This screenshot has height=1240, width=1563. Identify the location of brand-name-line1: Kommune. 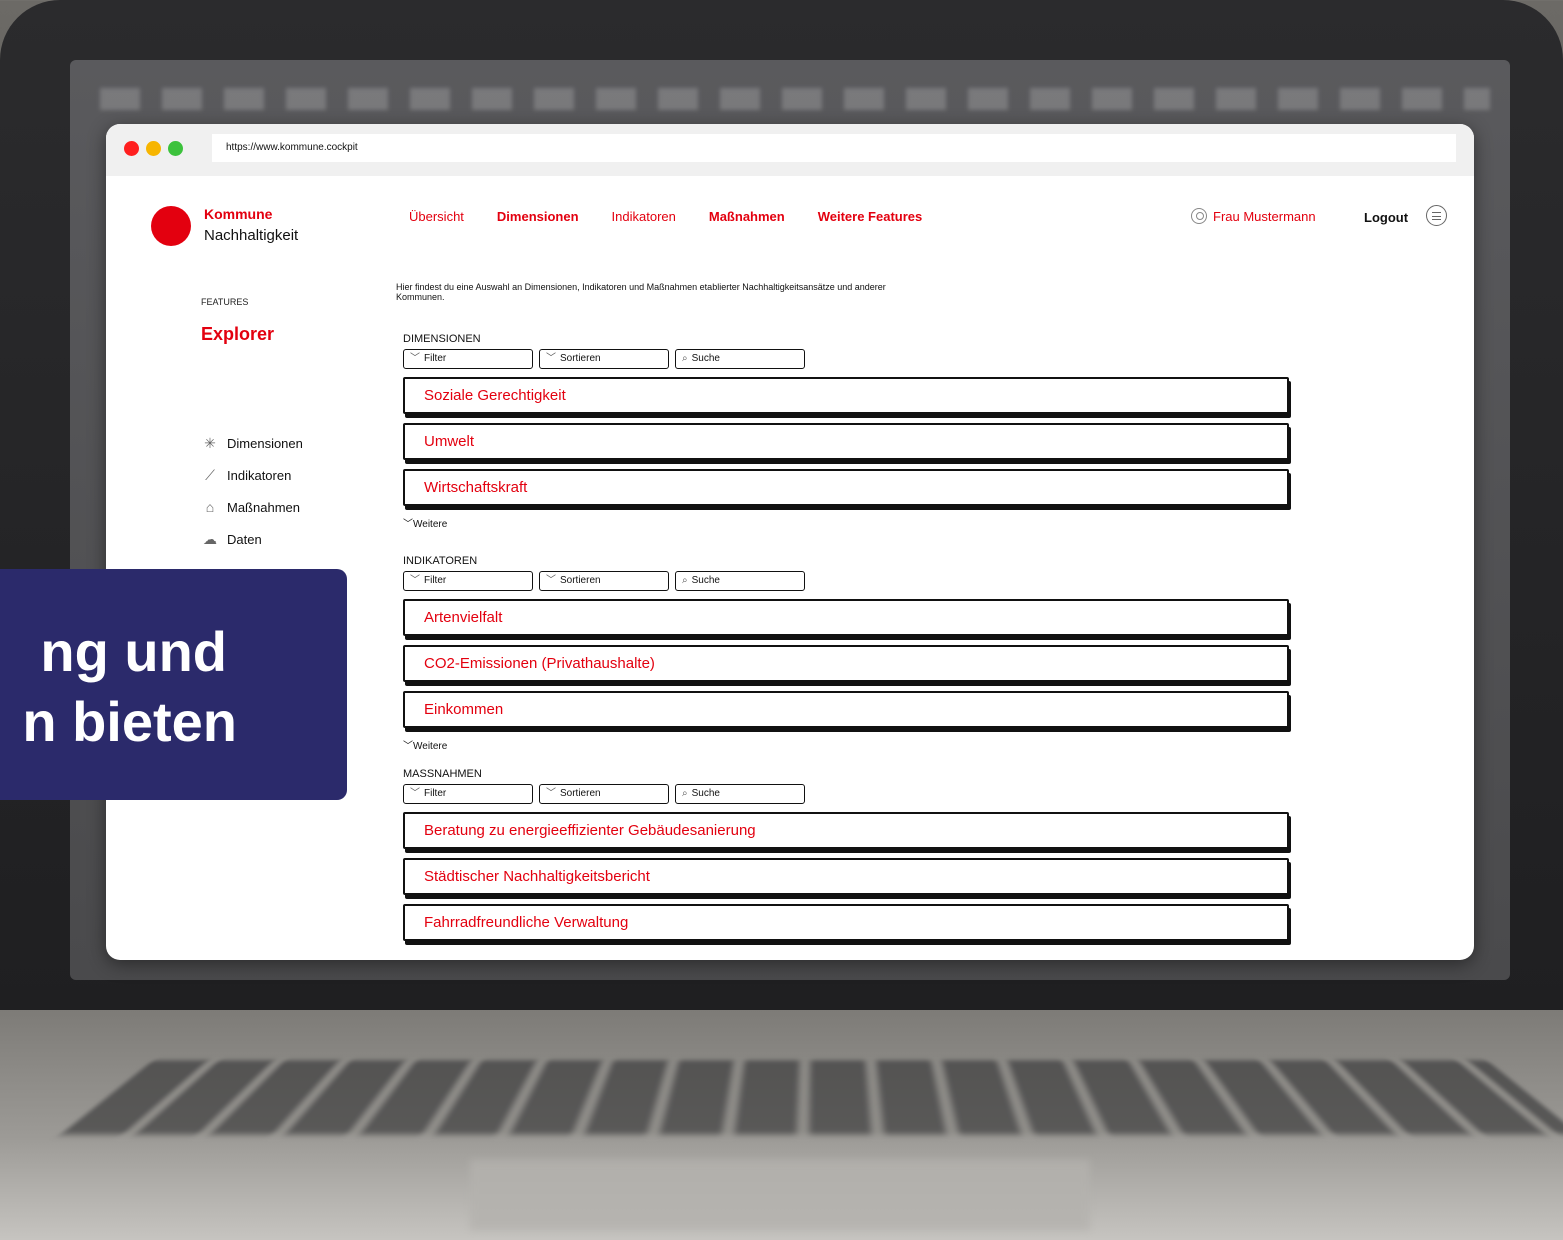
(238, 214).